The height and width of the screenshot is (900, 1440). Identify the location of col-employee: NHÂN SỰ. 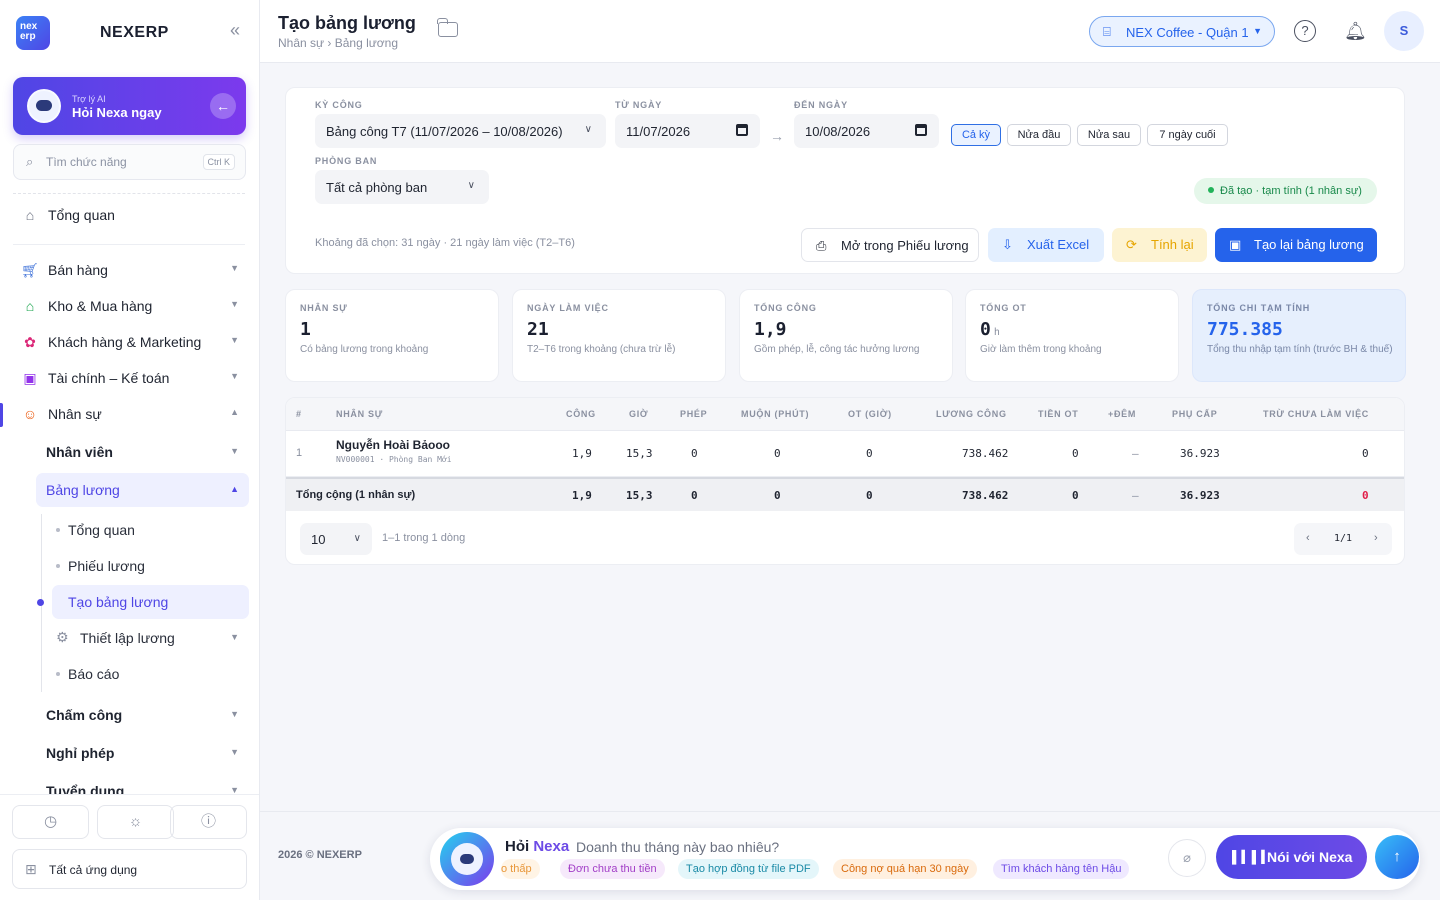
(359, 414).